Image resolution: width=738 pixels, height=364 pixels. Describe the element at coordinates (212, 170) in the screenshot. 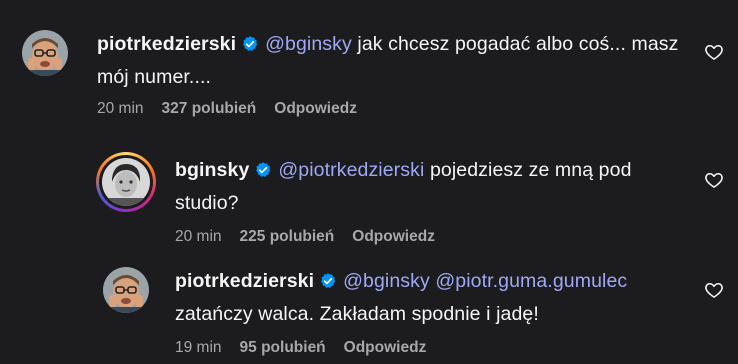

I see `username: bginsky` at that location.